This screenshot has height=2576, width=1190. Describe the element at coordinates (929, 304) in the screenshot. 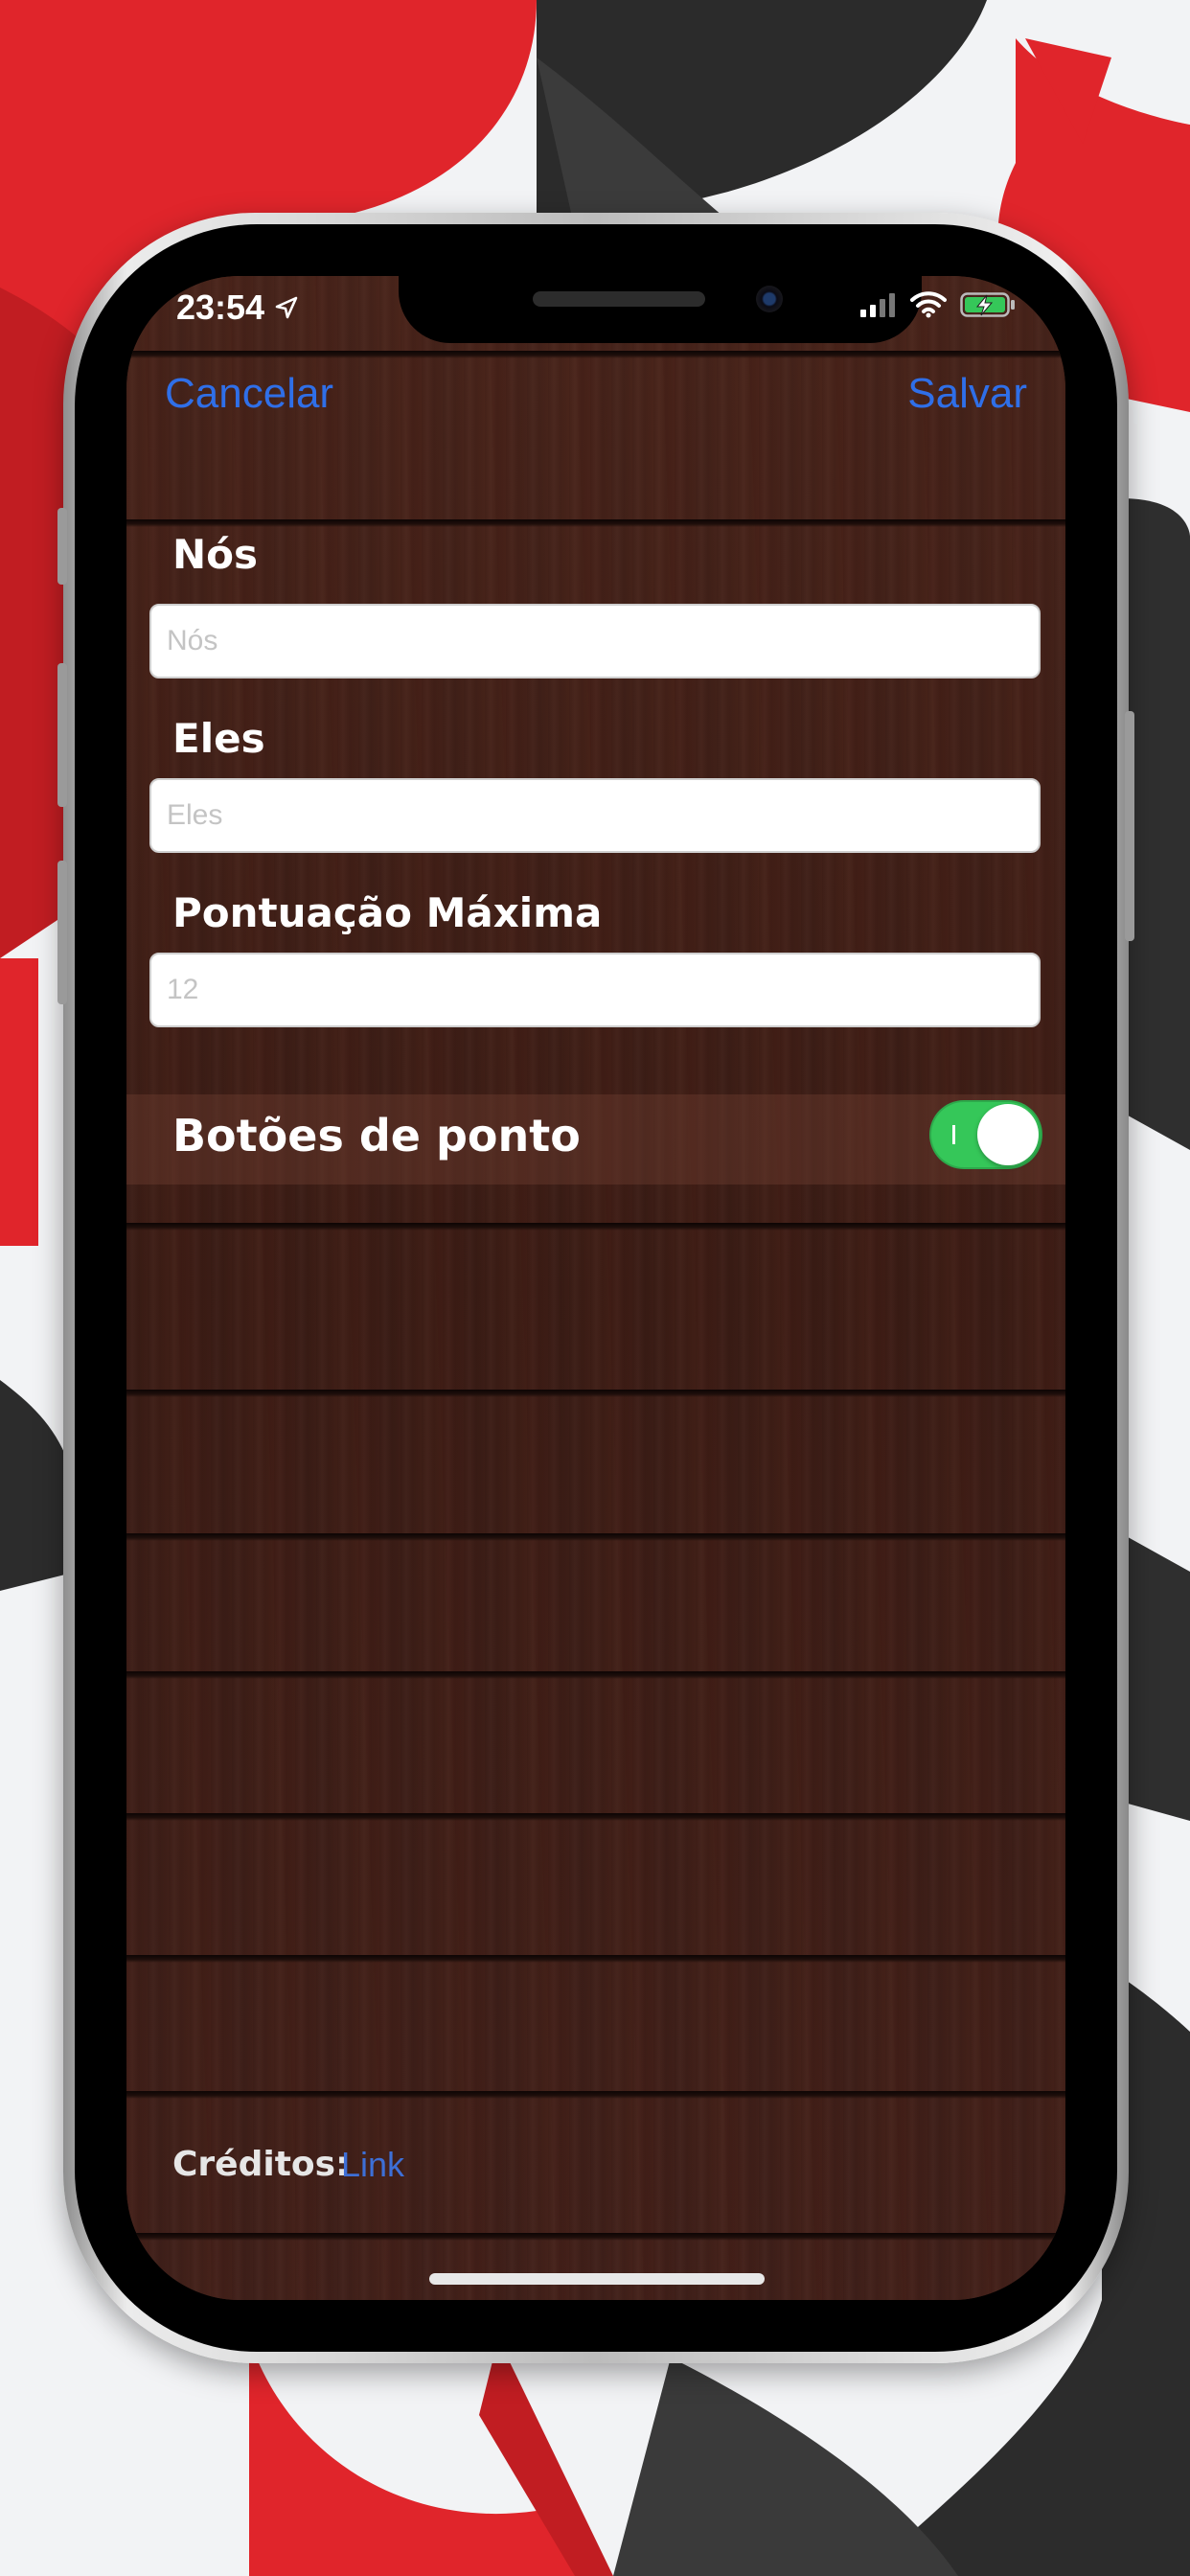

I see `wifi-icon` at that location.